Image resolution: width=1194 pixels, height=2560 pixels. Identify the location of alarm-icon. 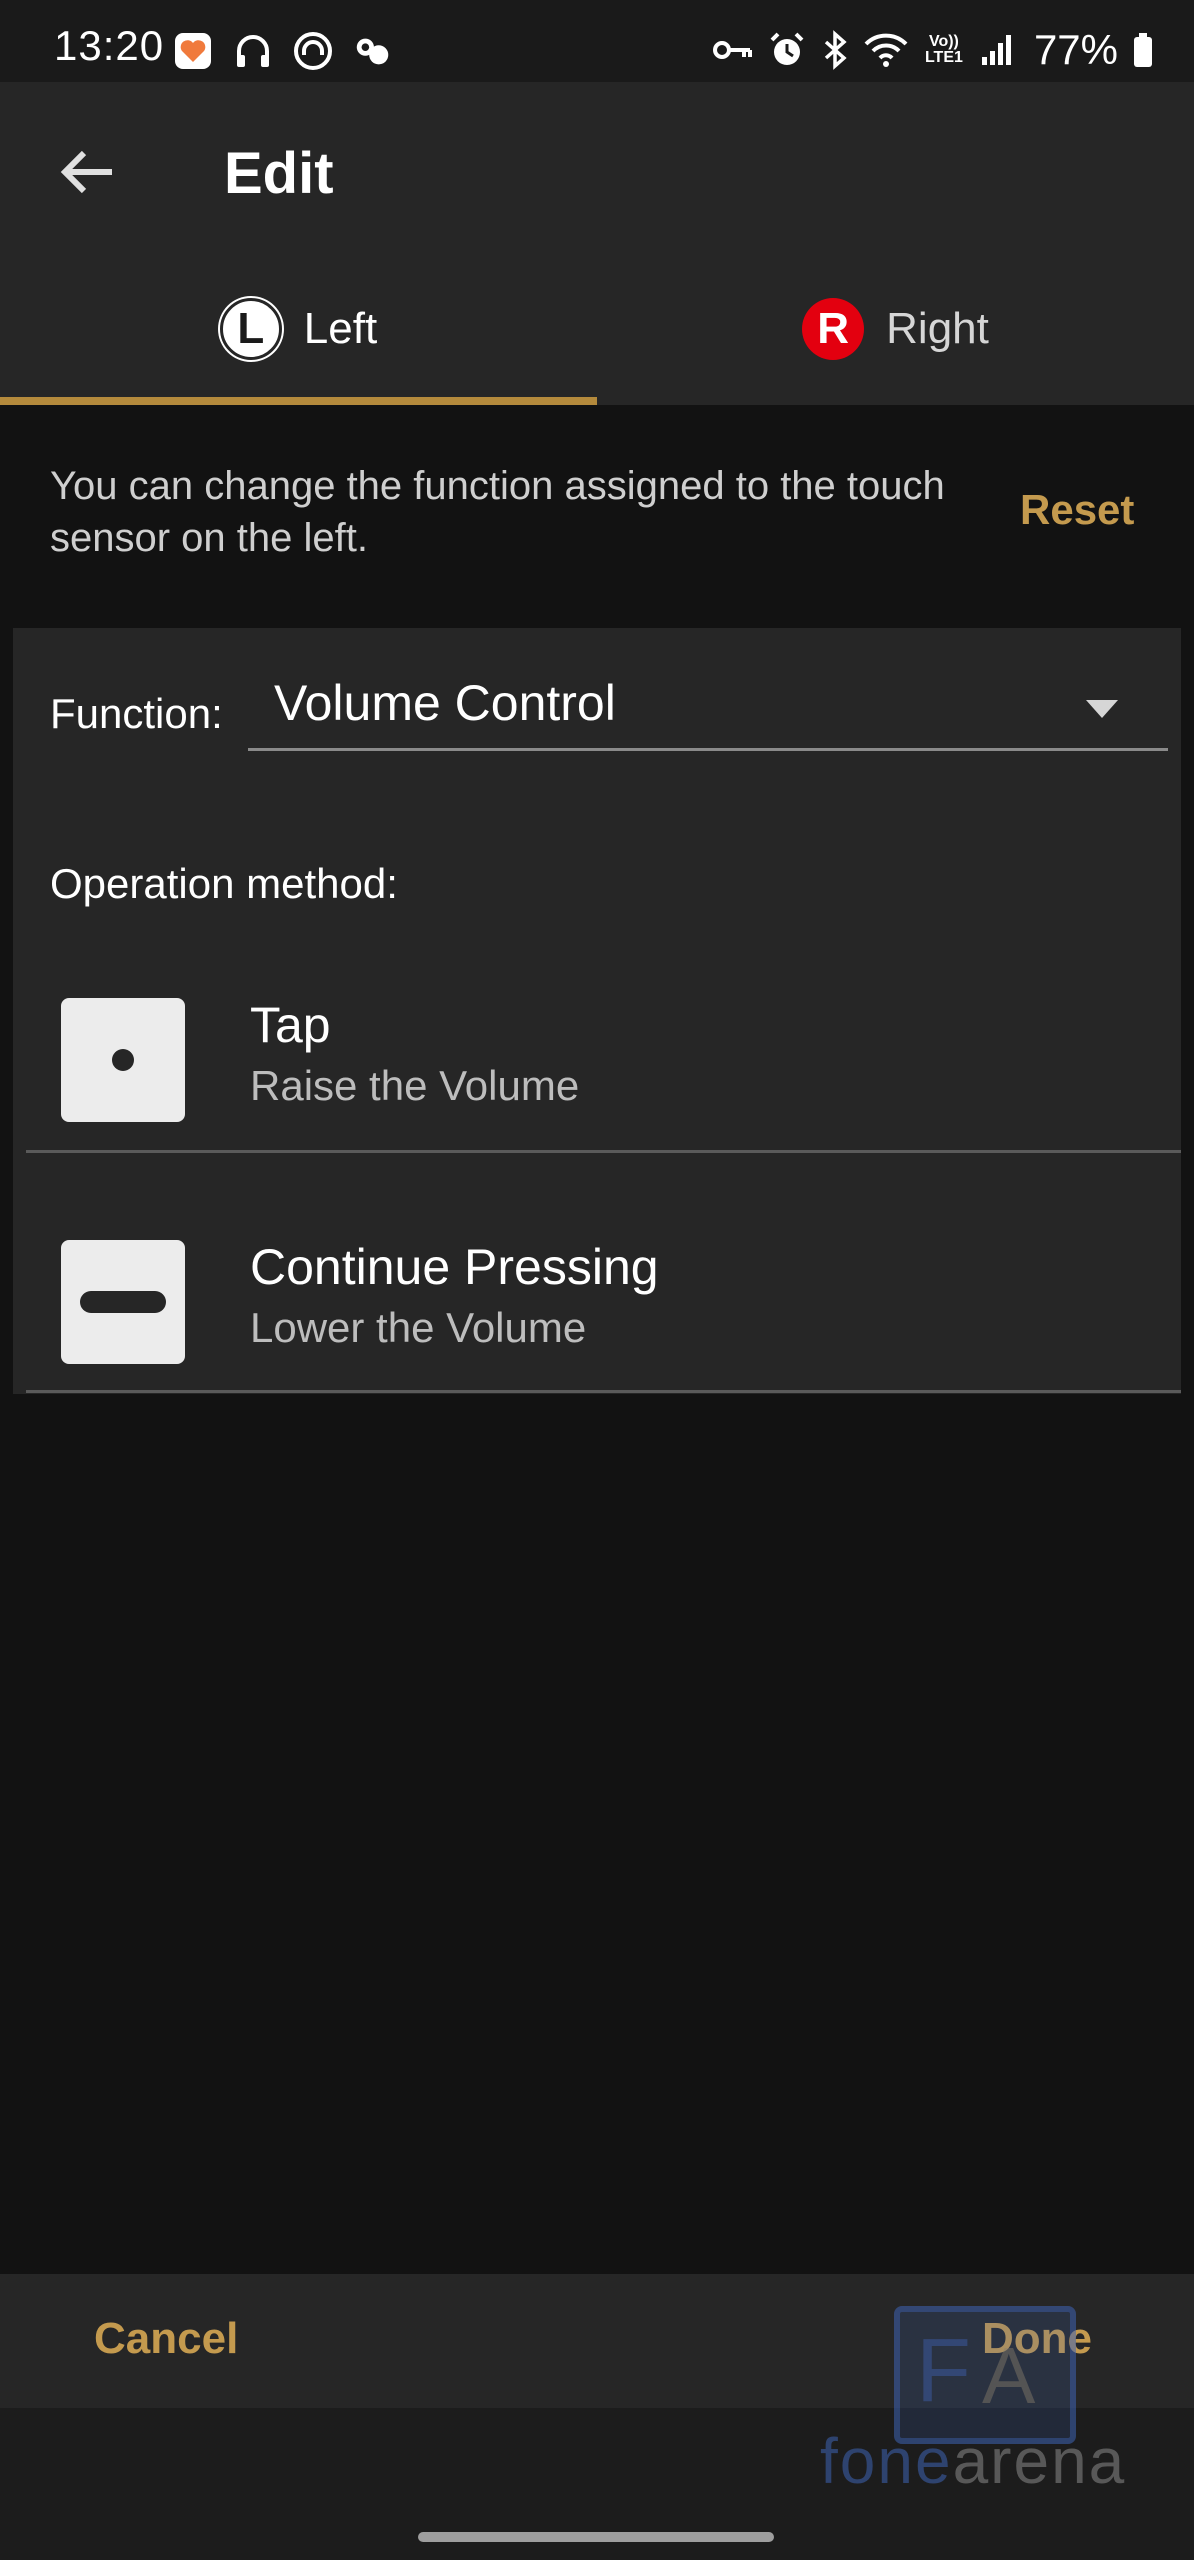
(787, 50).